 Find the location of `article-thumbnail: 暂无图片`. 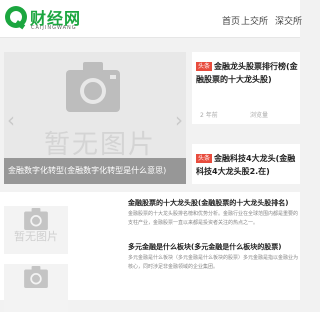

article-thumbnail: 暂无图片 is located at coordinates (36, 230).